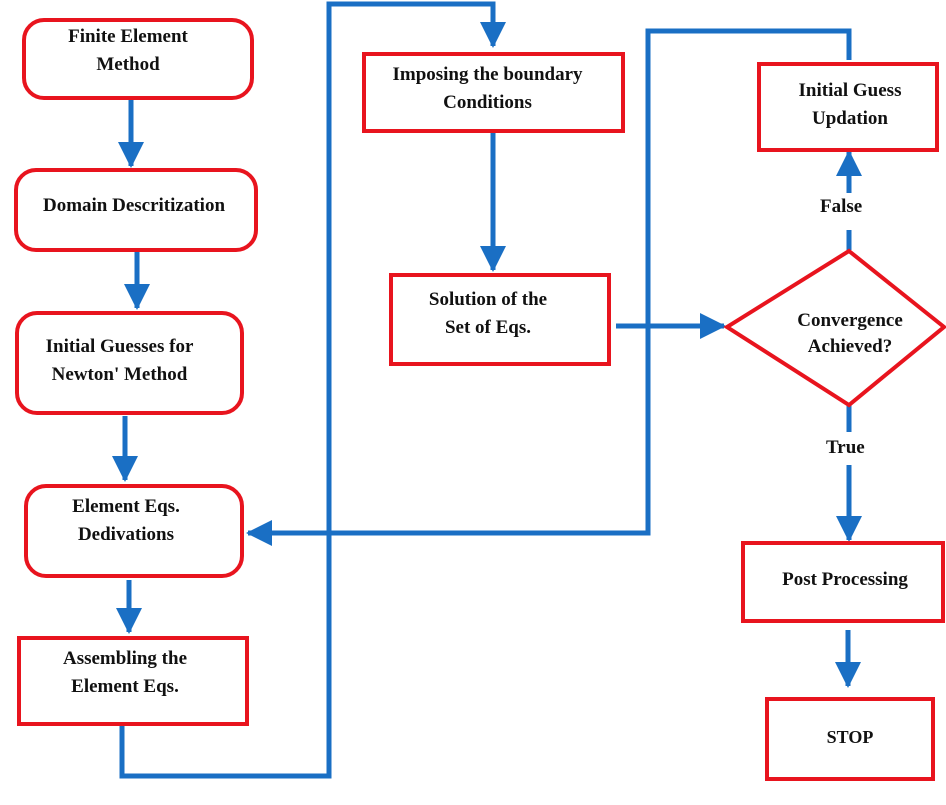  I want to click on node-post-processing: Post Processing, so click(843, 582).